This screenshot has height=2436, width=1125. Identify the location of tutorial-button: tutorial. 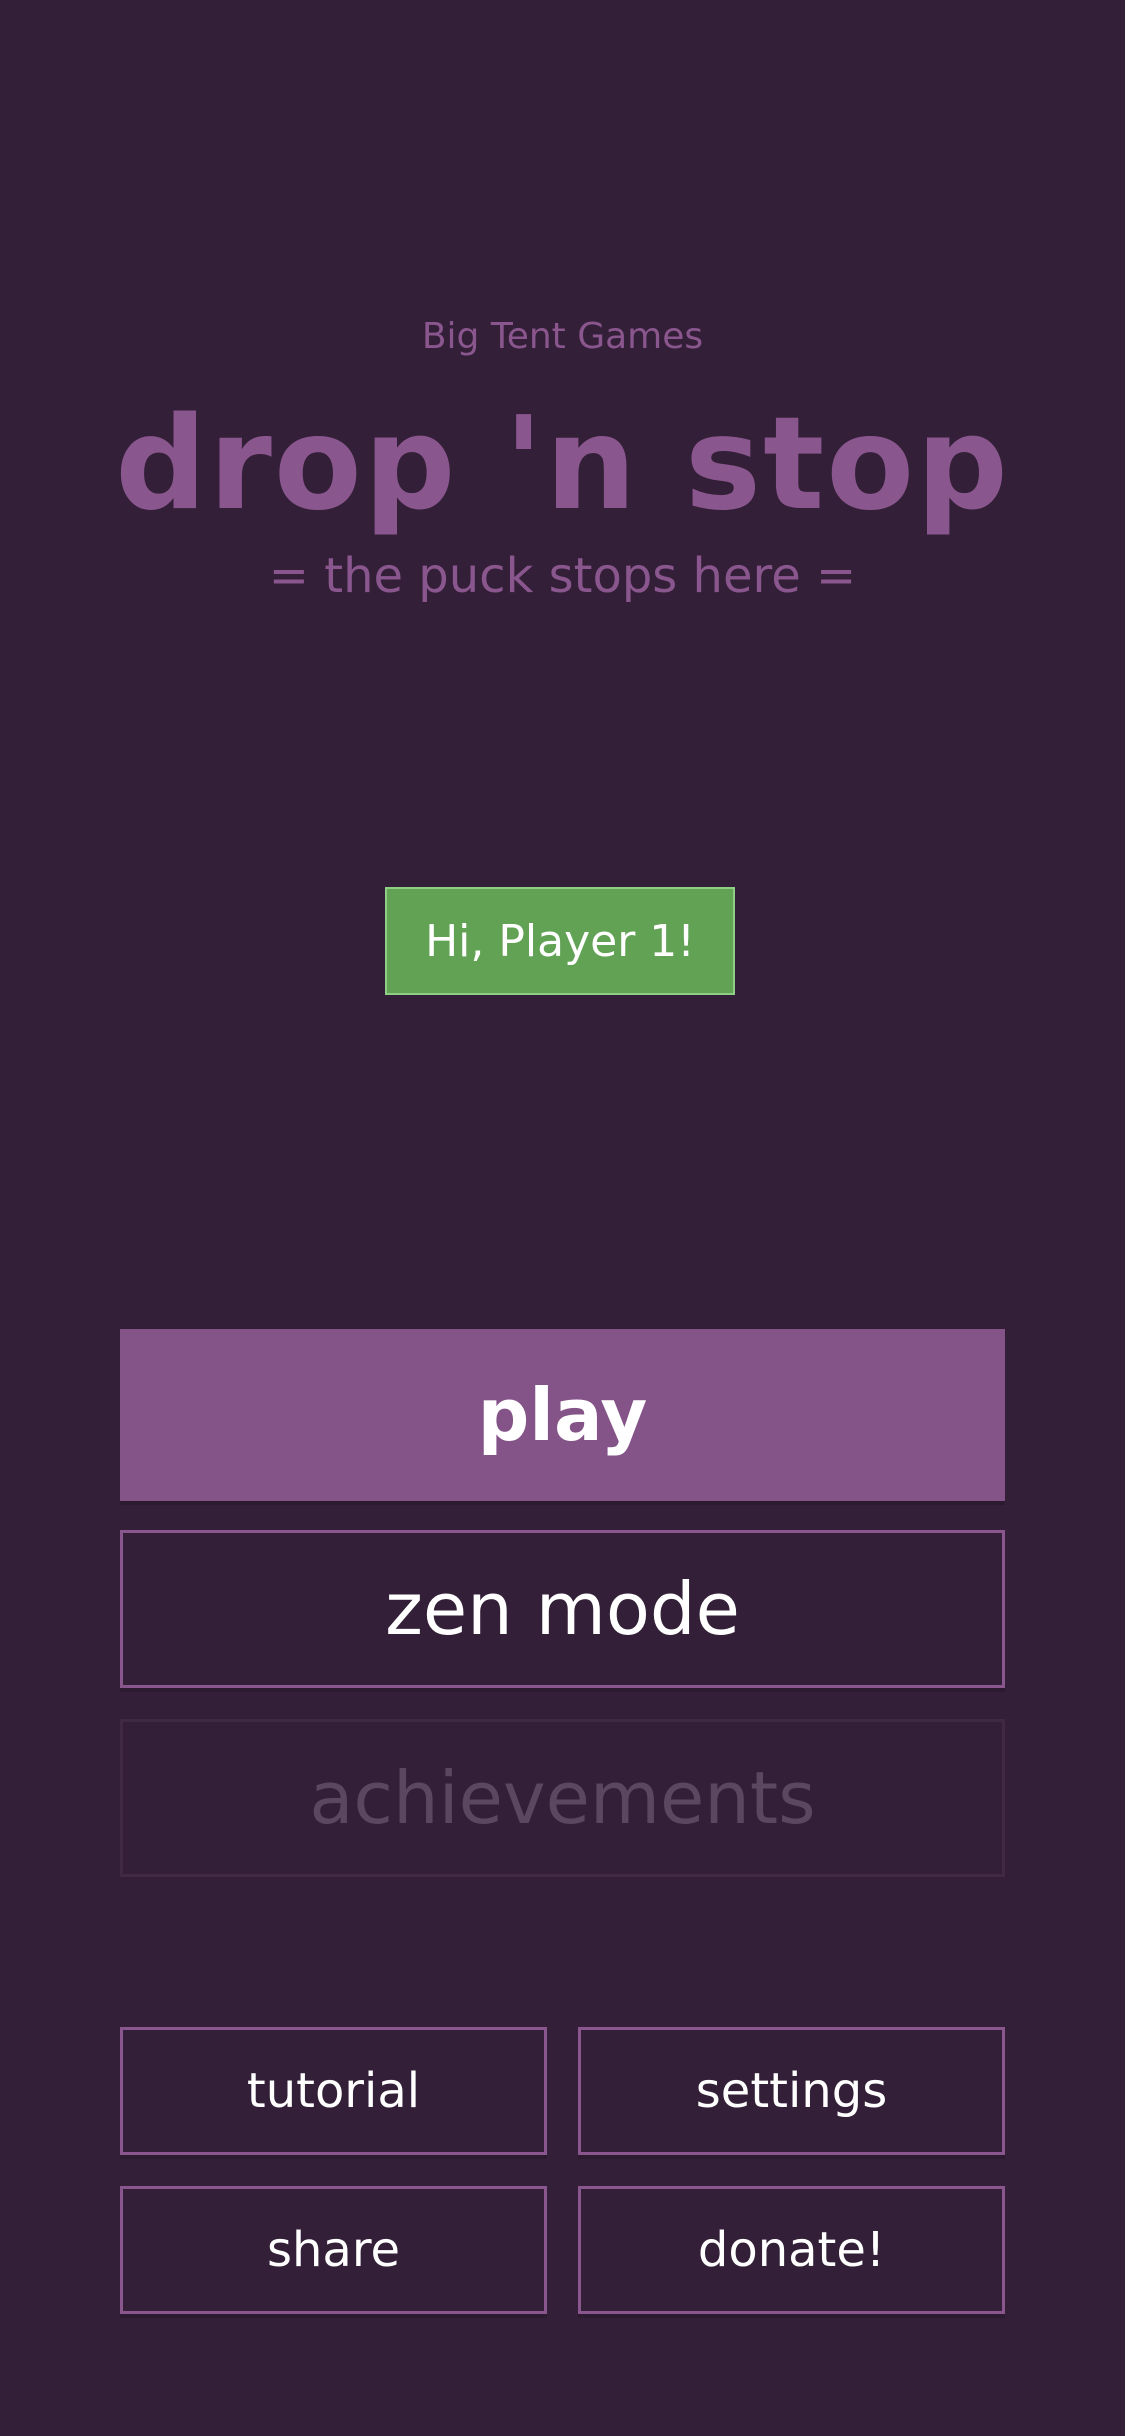
(333, 2091).